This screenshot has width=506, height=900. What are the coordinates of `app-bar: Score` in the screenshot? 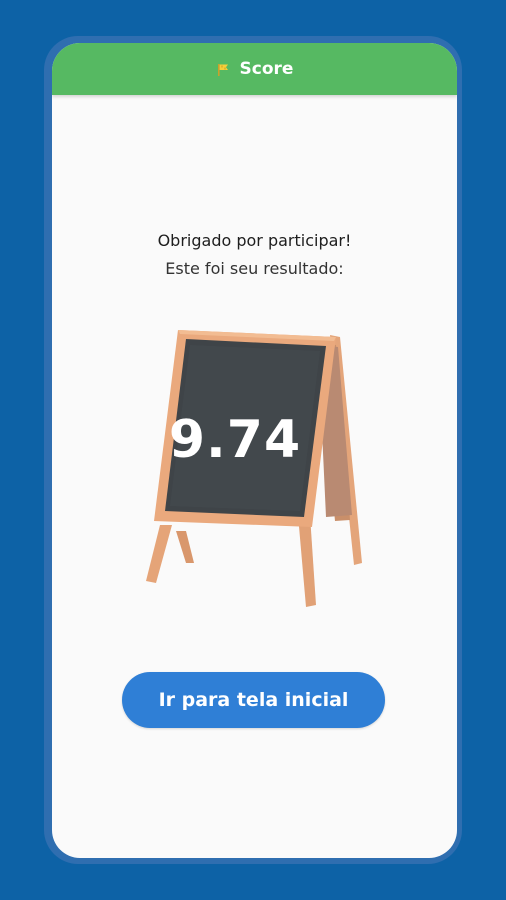 It's located at (254, 69).